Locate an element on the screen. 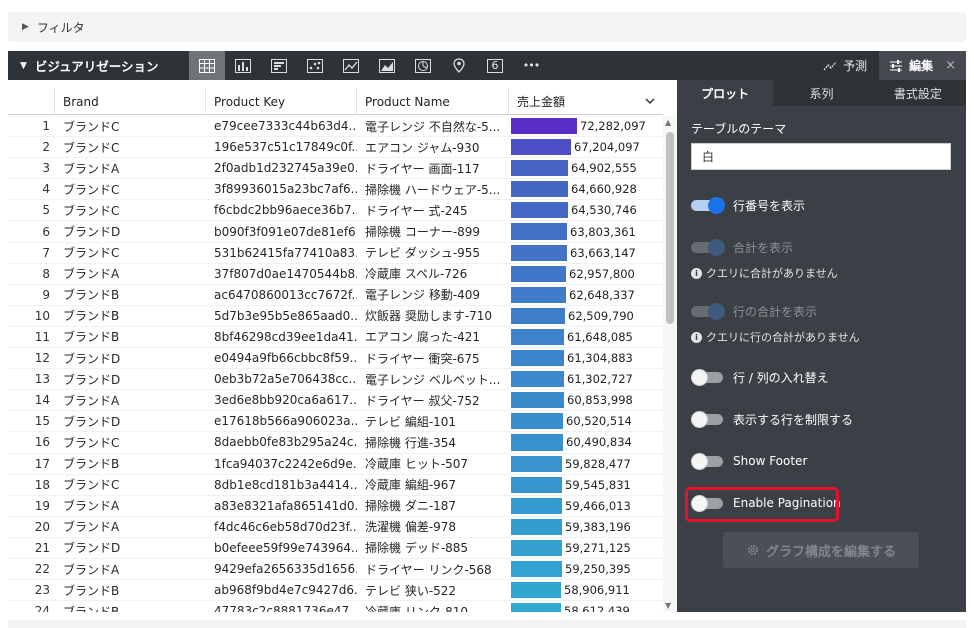  sales-cell: 62,957,800 is located at coordinates (586, 274).